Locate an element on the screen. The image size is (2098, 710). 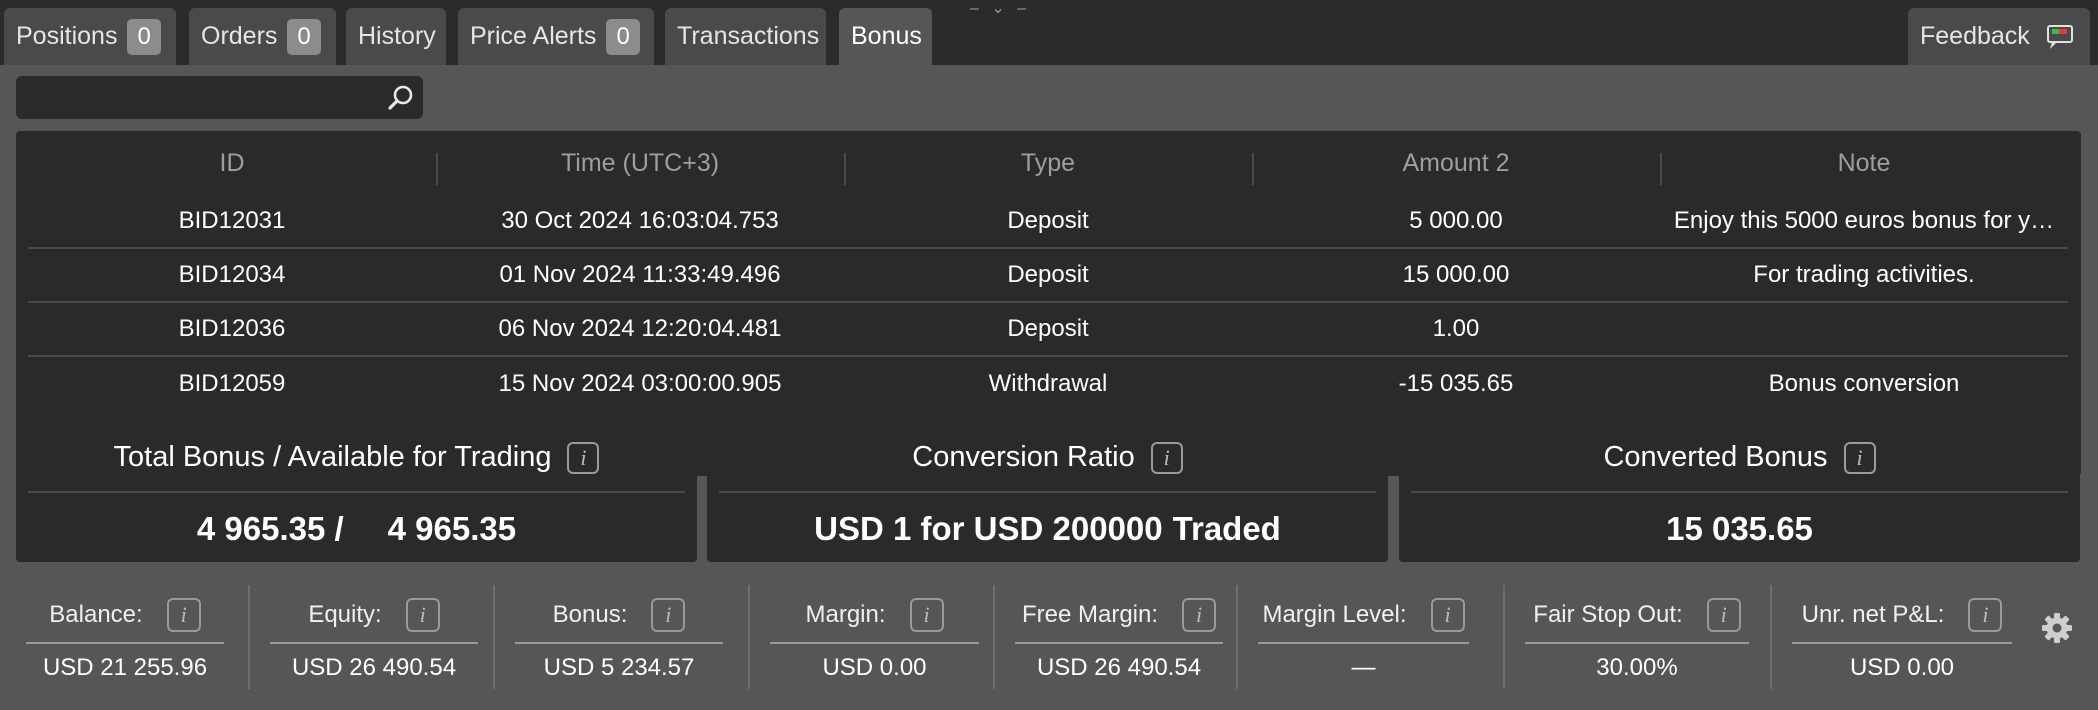
column-header-note: Note is located at coordinates (1864, 163).